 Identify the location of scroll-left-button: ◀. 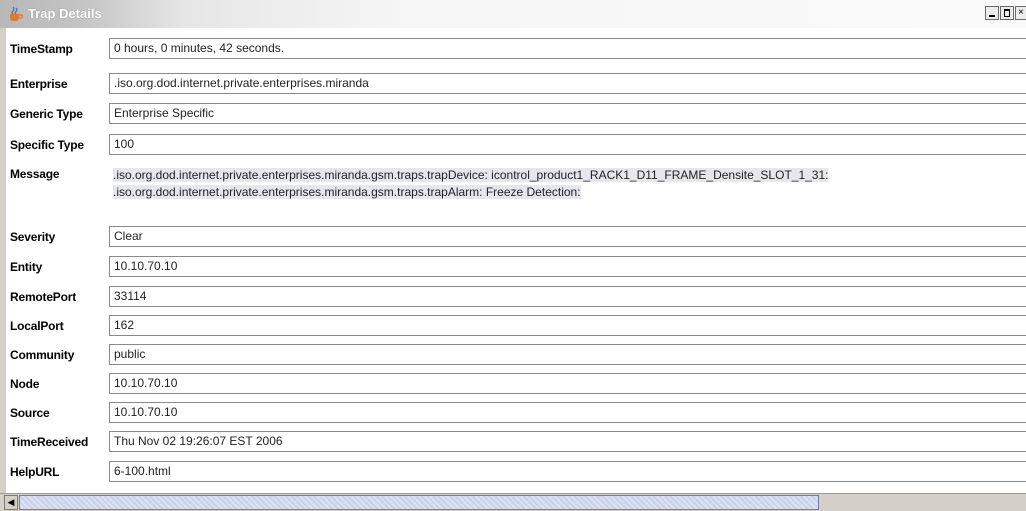
(11, 502).